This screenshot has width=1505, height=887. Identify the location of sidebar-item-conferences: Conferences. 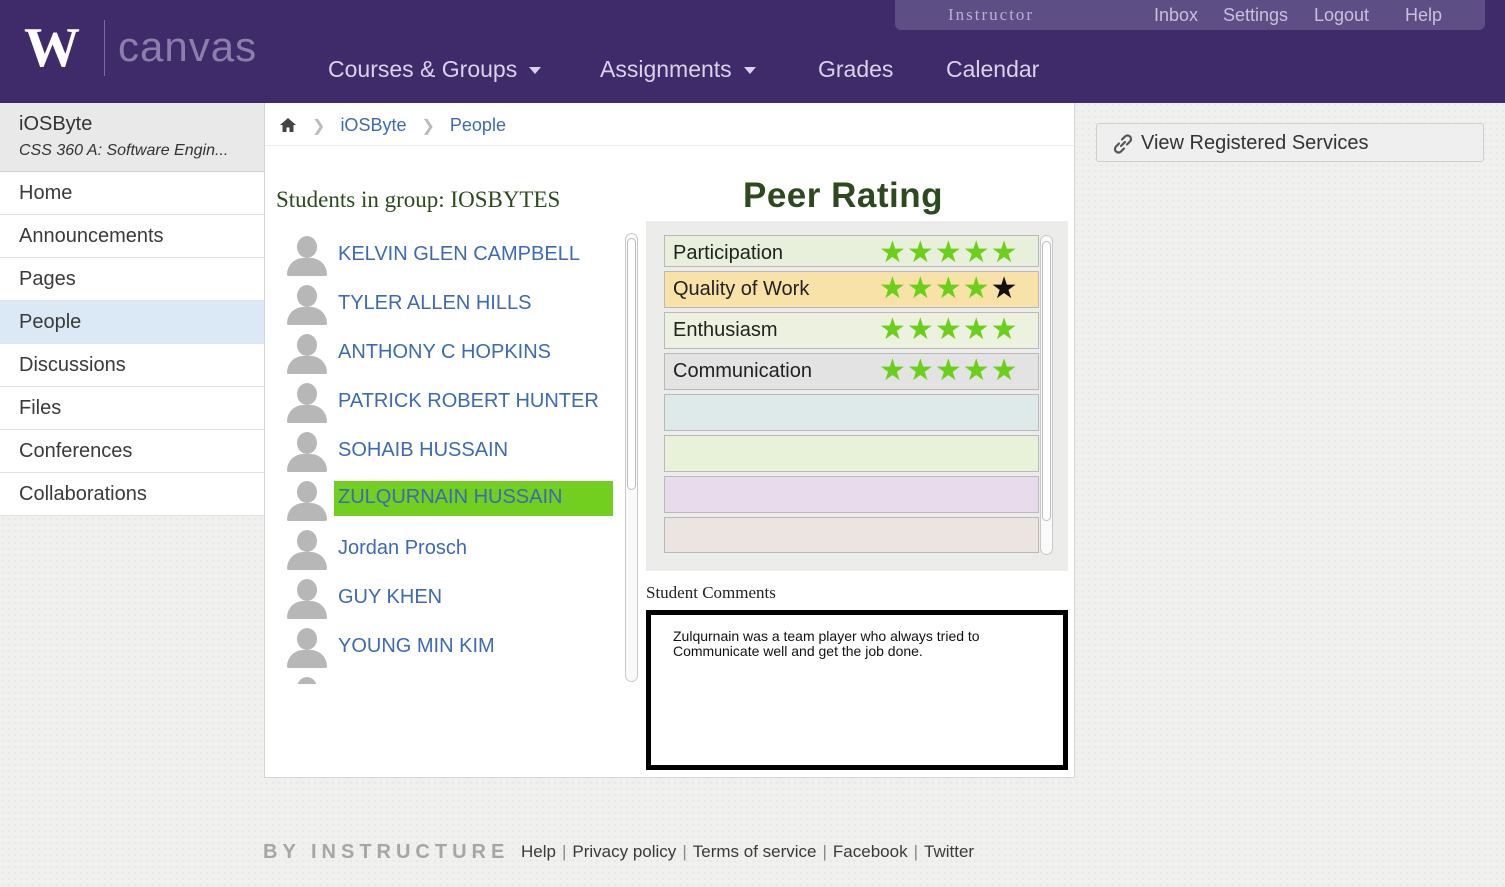
(132, 451).